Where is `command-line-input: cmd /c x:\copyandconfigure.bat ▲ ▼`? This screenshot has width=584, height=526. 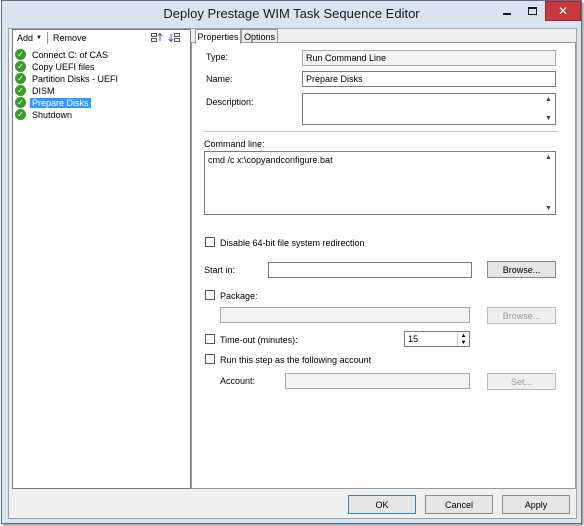
command-line-input: cmd /c x:\copyandconfigure.bat ▲ ▼ is located at coordinates (380, 183).